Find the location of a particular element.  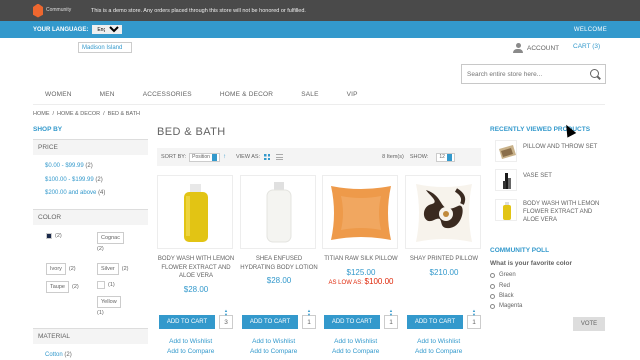

color-swatch-taupe: Taupe (2) is located at coordinates (62, 287).